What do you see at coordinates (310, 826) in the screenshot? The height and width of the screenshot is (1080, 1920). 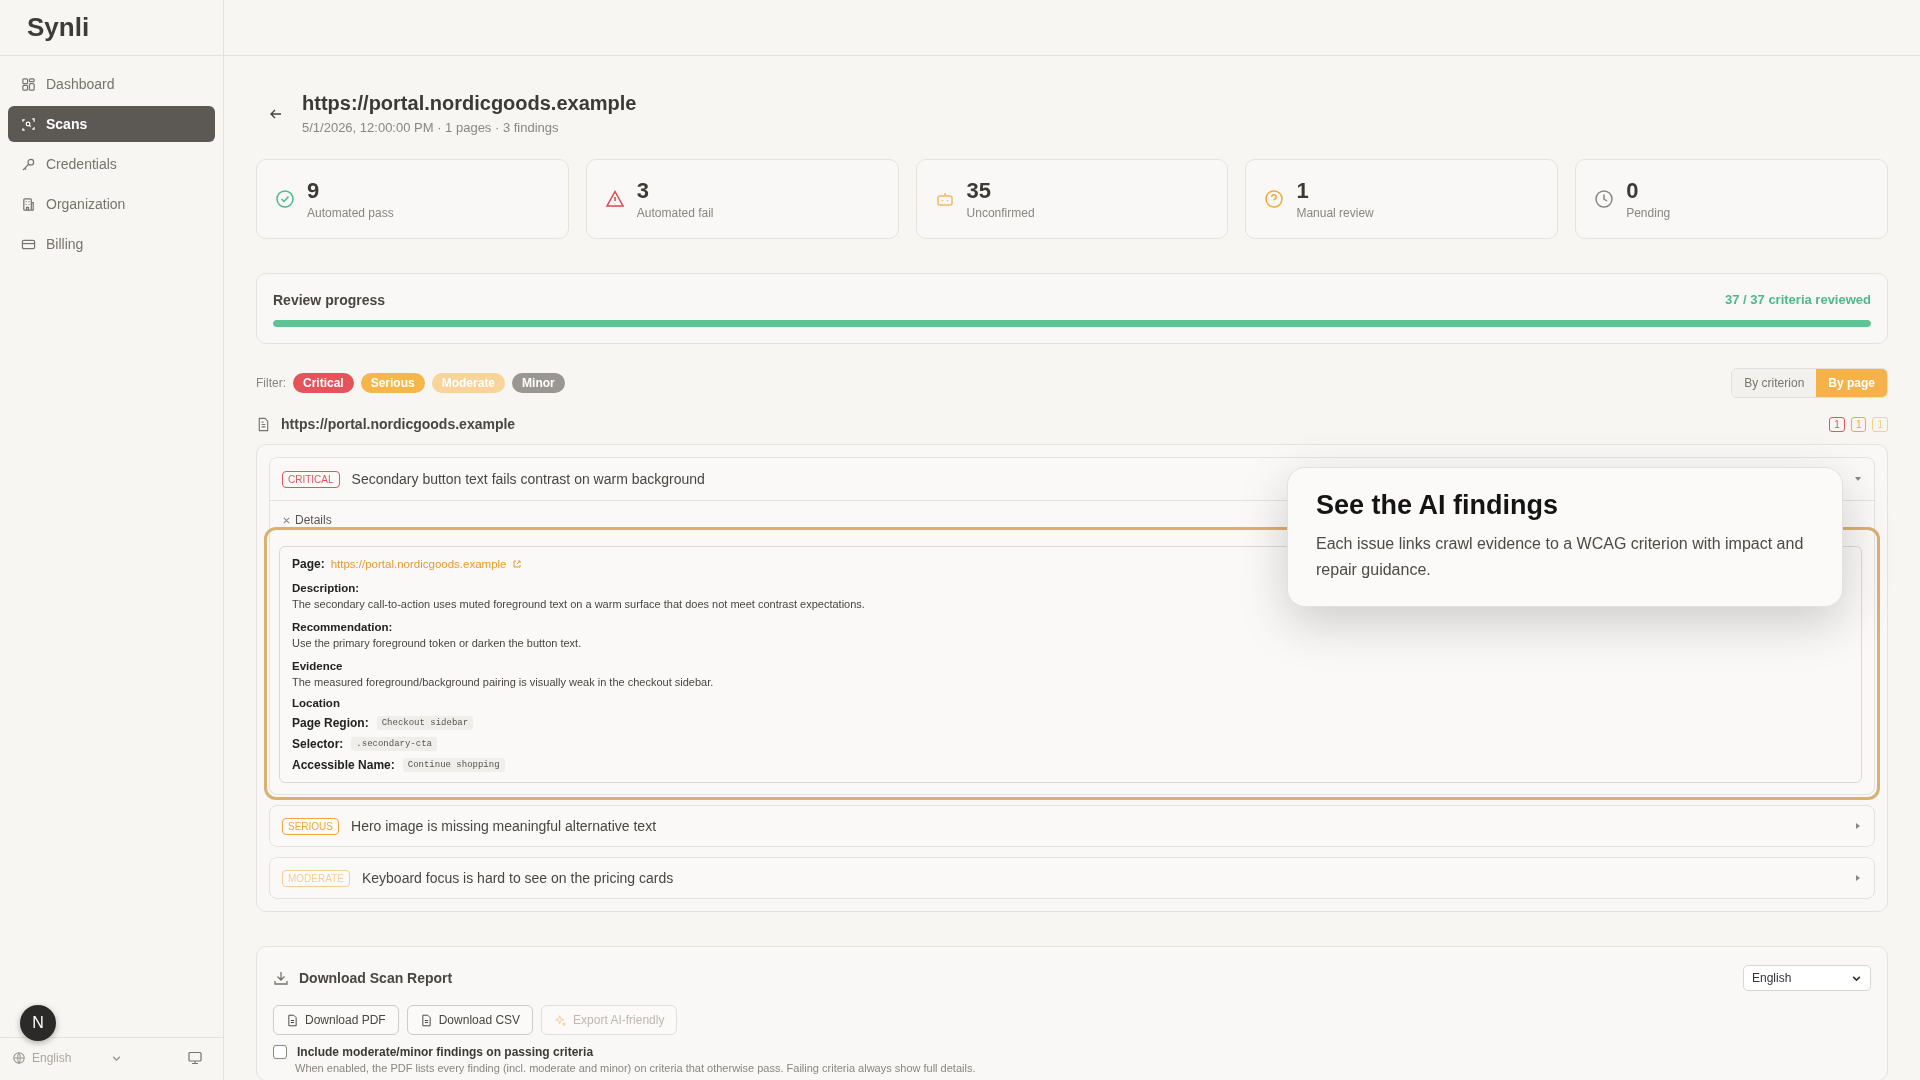 I see `severity-tag: SERIOUS` at bounding box center [310, 826].